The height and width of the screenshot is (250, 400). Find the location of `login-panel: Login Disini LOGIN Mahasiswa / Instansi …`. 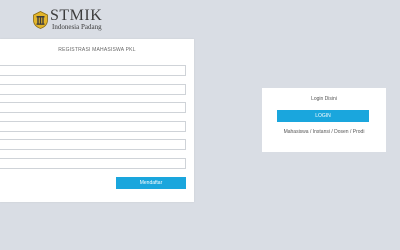

login-panel: Login Disini LOGIN Mahasiswa / Instansi … is located at coordinates (324, 120).